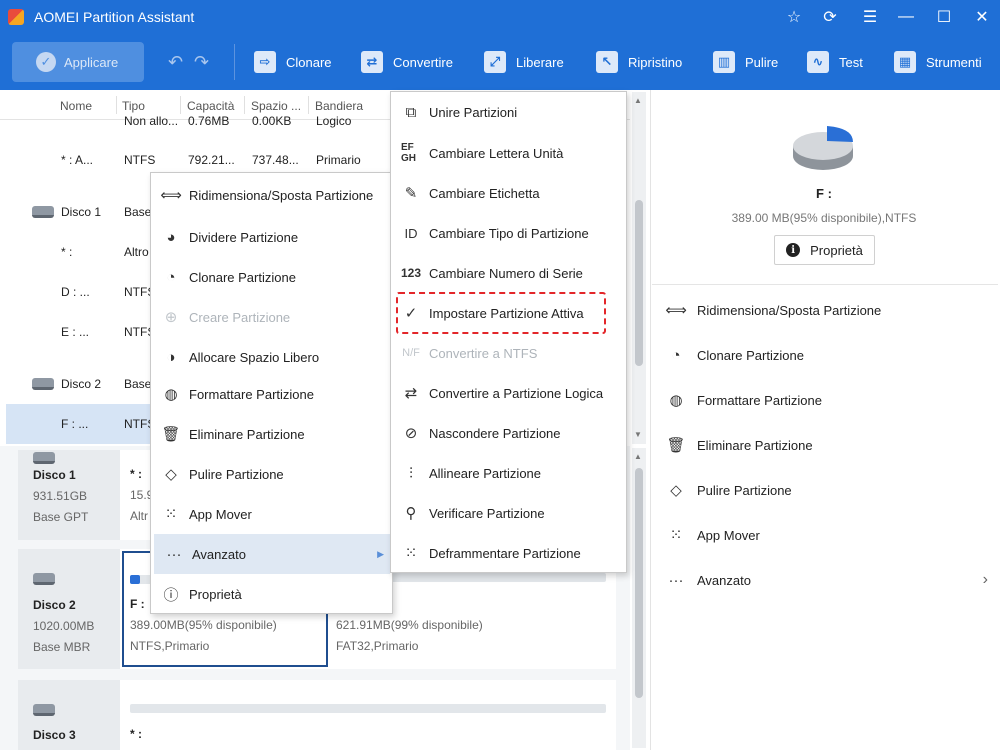 The image size is (1000, 750). I want to click on panel-op-wipe: ◇ Pulire Partizione, so click(728, 490).